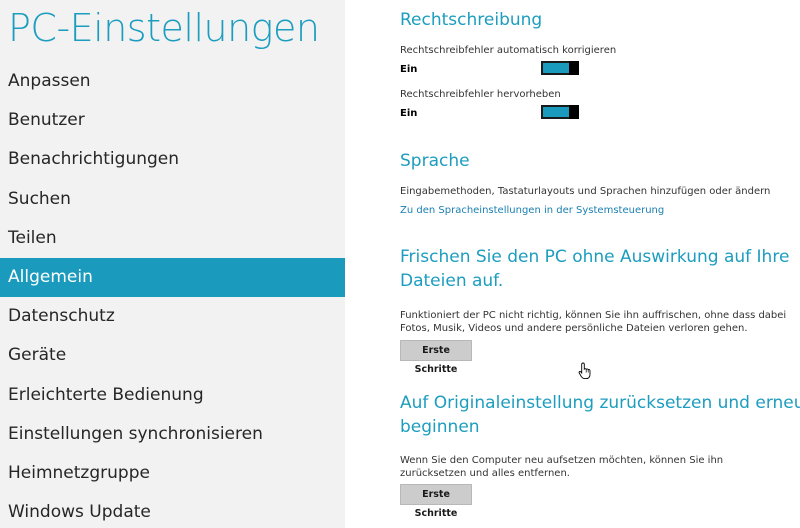  I want to click on highlight-toggle, so click(560, 112).